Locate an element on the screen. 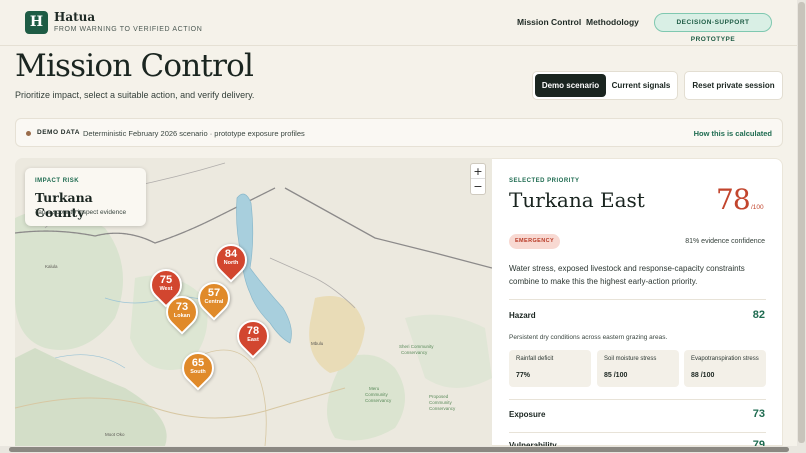 This screenshot has height=453, width=806. map-hint: Tap a score to inspect evidence is located at coordinates (81, 212).